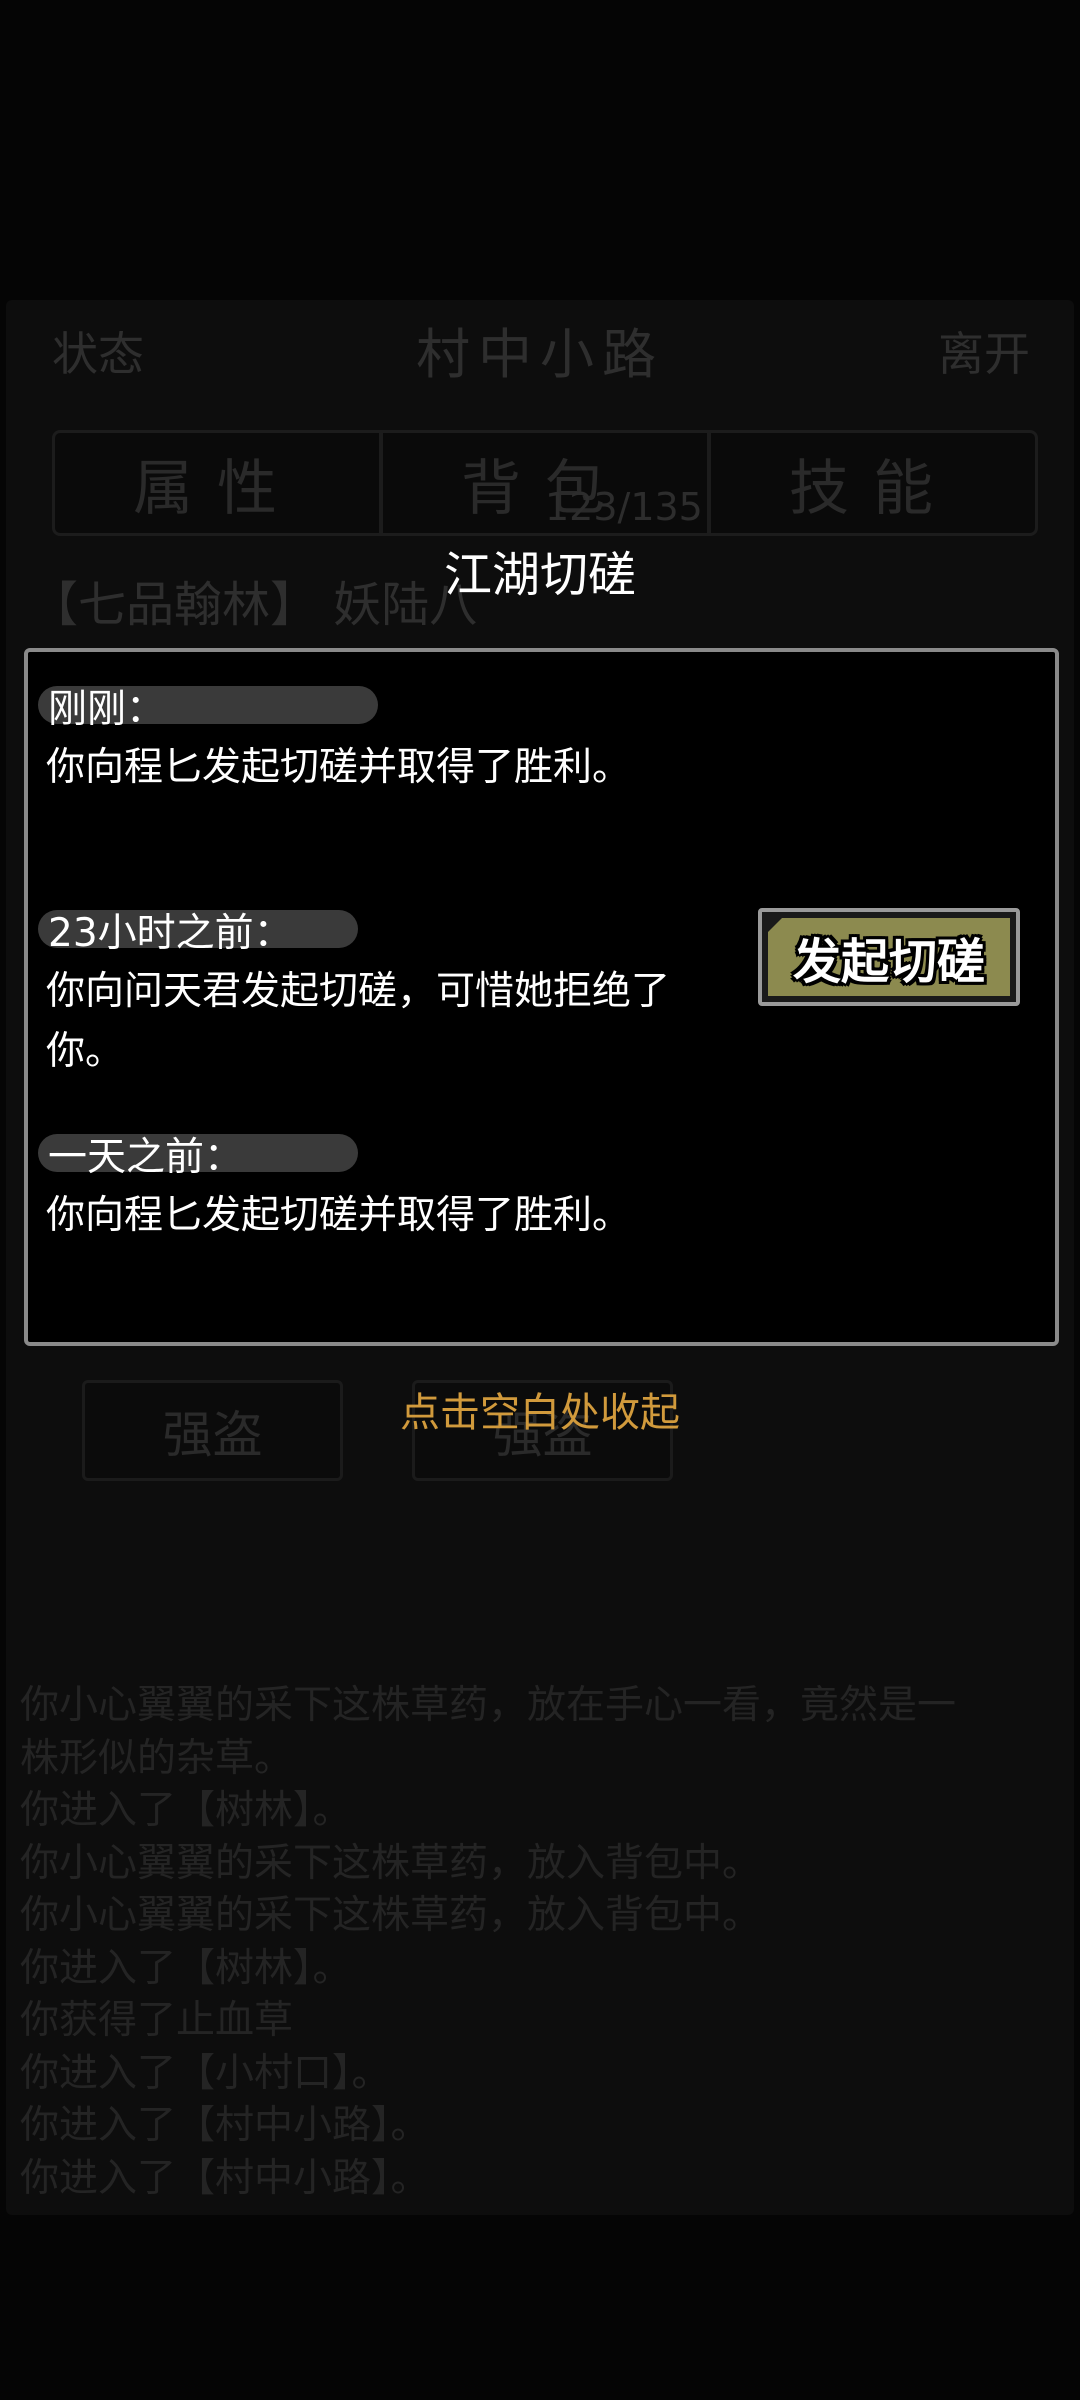  I want to click on leave-button: 离开, so click(984, 354).